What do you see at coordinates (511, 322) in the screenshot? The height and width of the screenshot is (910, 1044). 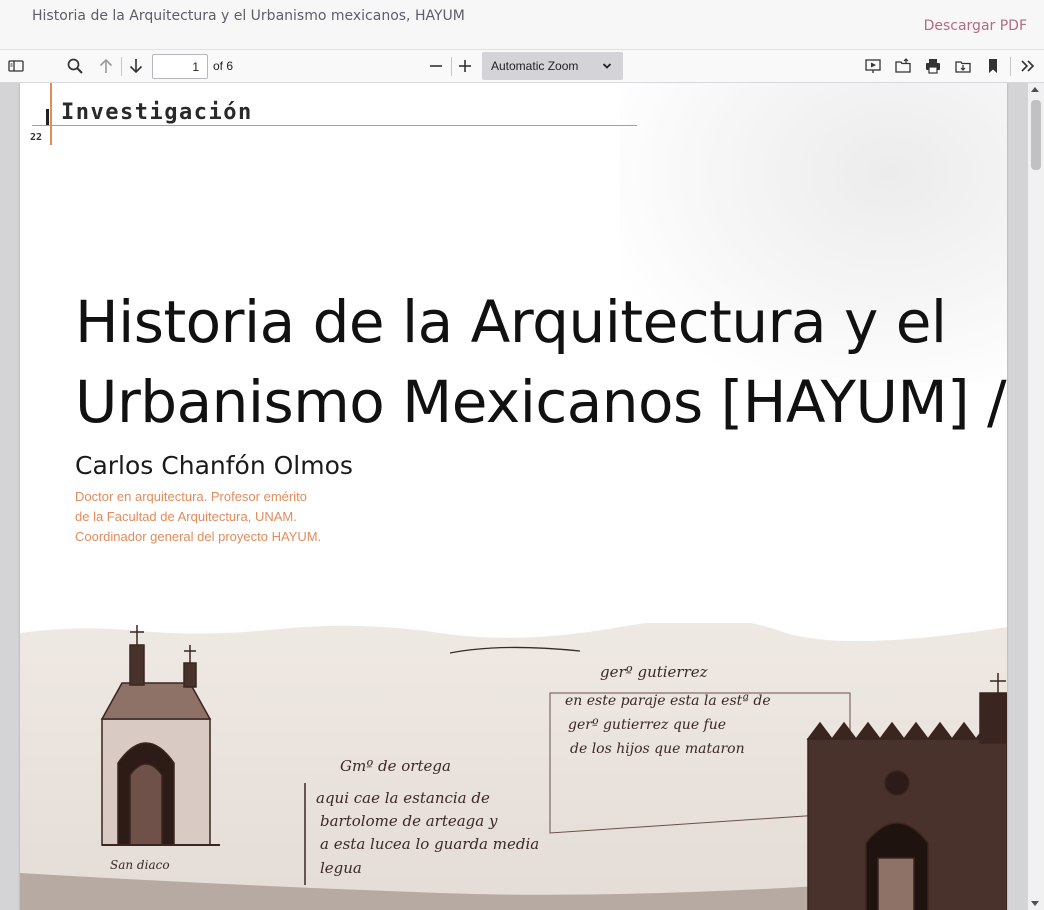 I see `article-title-line-1: Historia de la Arquitectura y el` at bounding box center [511, 322].